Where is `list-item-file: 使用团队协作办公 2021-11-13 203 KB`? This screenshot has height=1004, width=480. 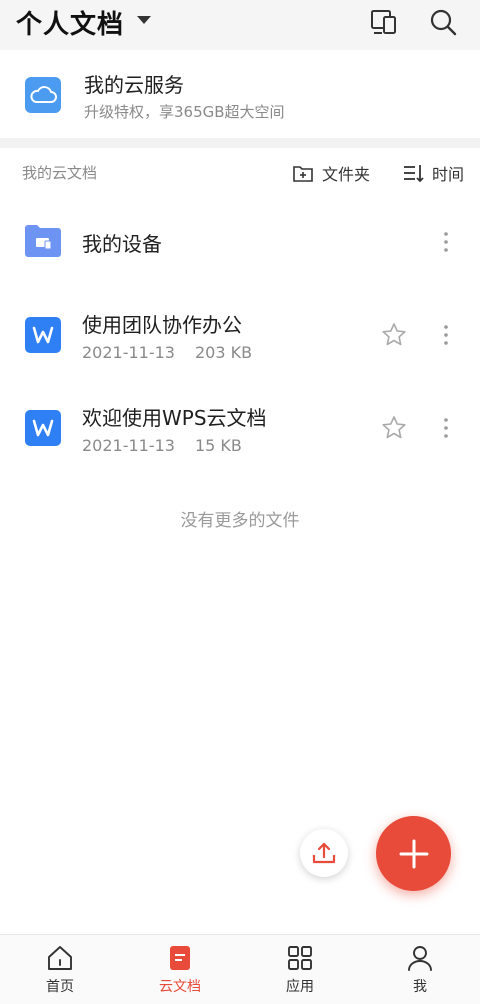
list-item-file: 使用团队协作办公 2021-11-13 203 KB is located at coordinates (240, 335).